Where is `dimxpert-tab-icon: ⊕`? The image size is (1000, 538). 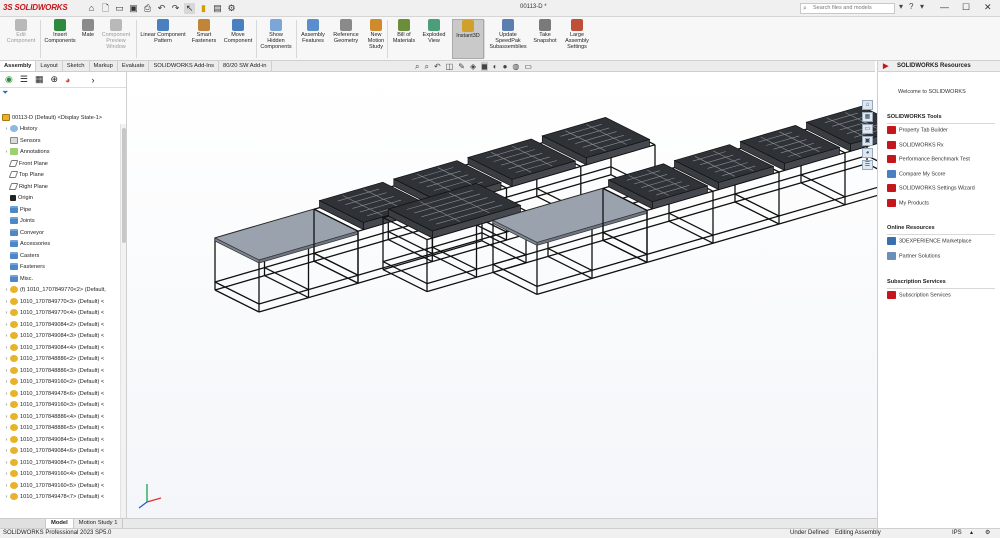
dimxpert-tab-icon: ⊕ is located at coordinates (54, 79).